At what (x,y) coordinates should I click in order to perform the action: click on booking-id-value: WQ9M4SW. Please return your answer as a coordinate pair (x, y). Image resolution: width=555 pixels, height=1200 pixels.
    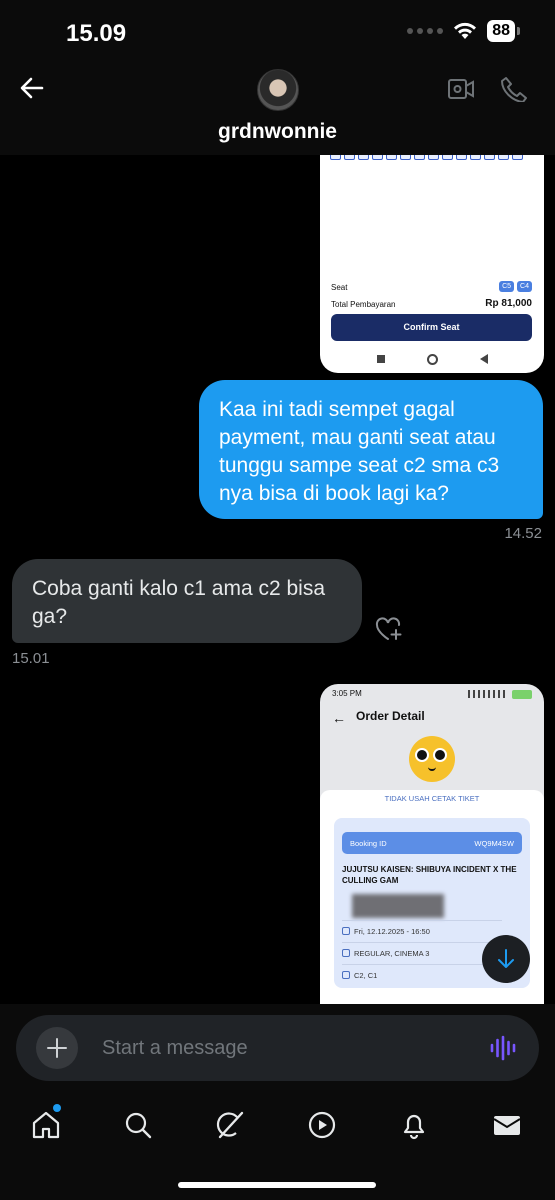
    Looking at the image, I should click on (494, 843).